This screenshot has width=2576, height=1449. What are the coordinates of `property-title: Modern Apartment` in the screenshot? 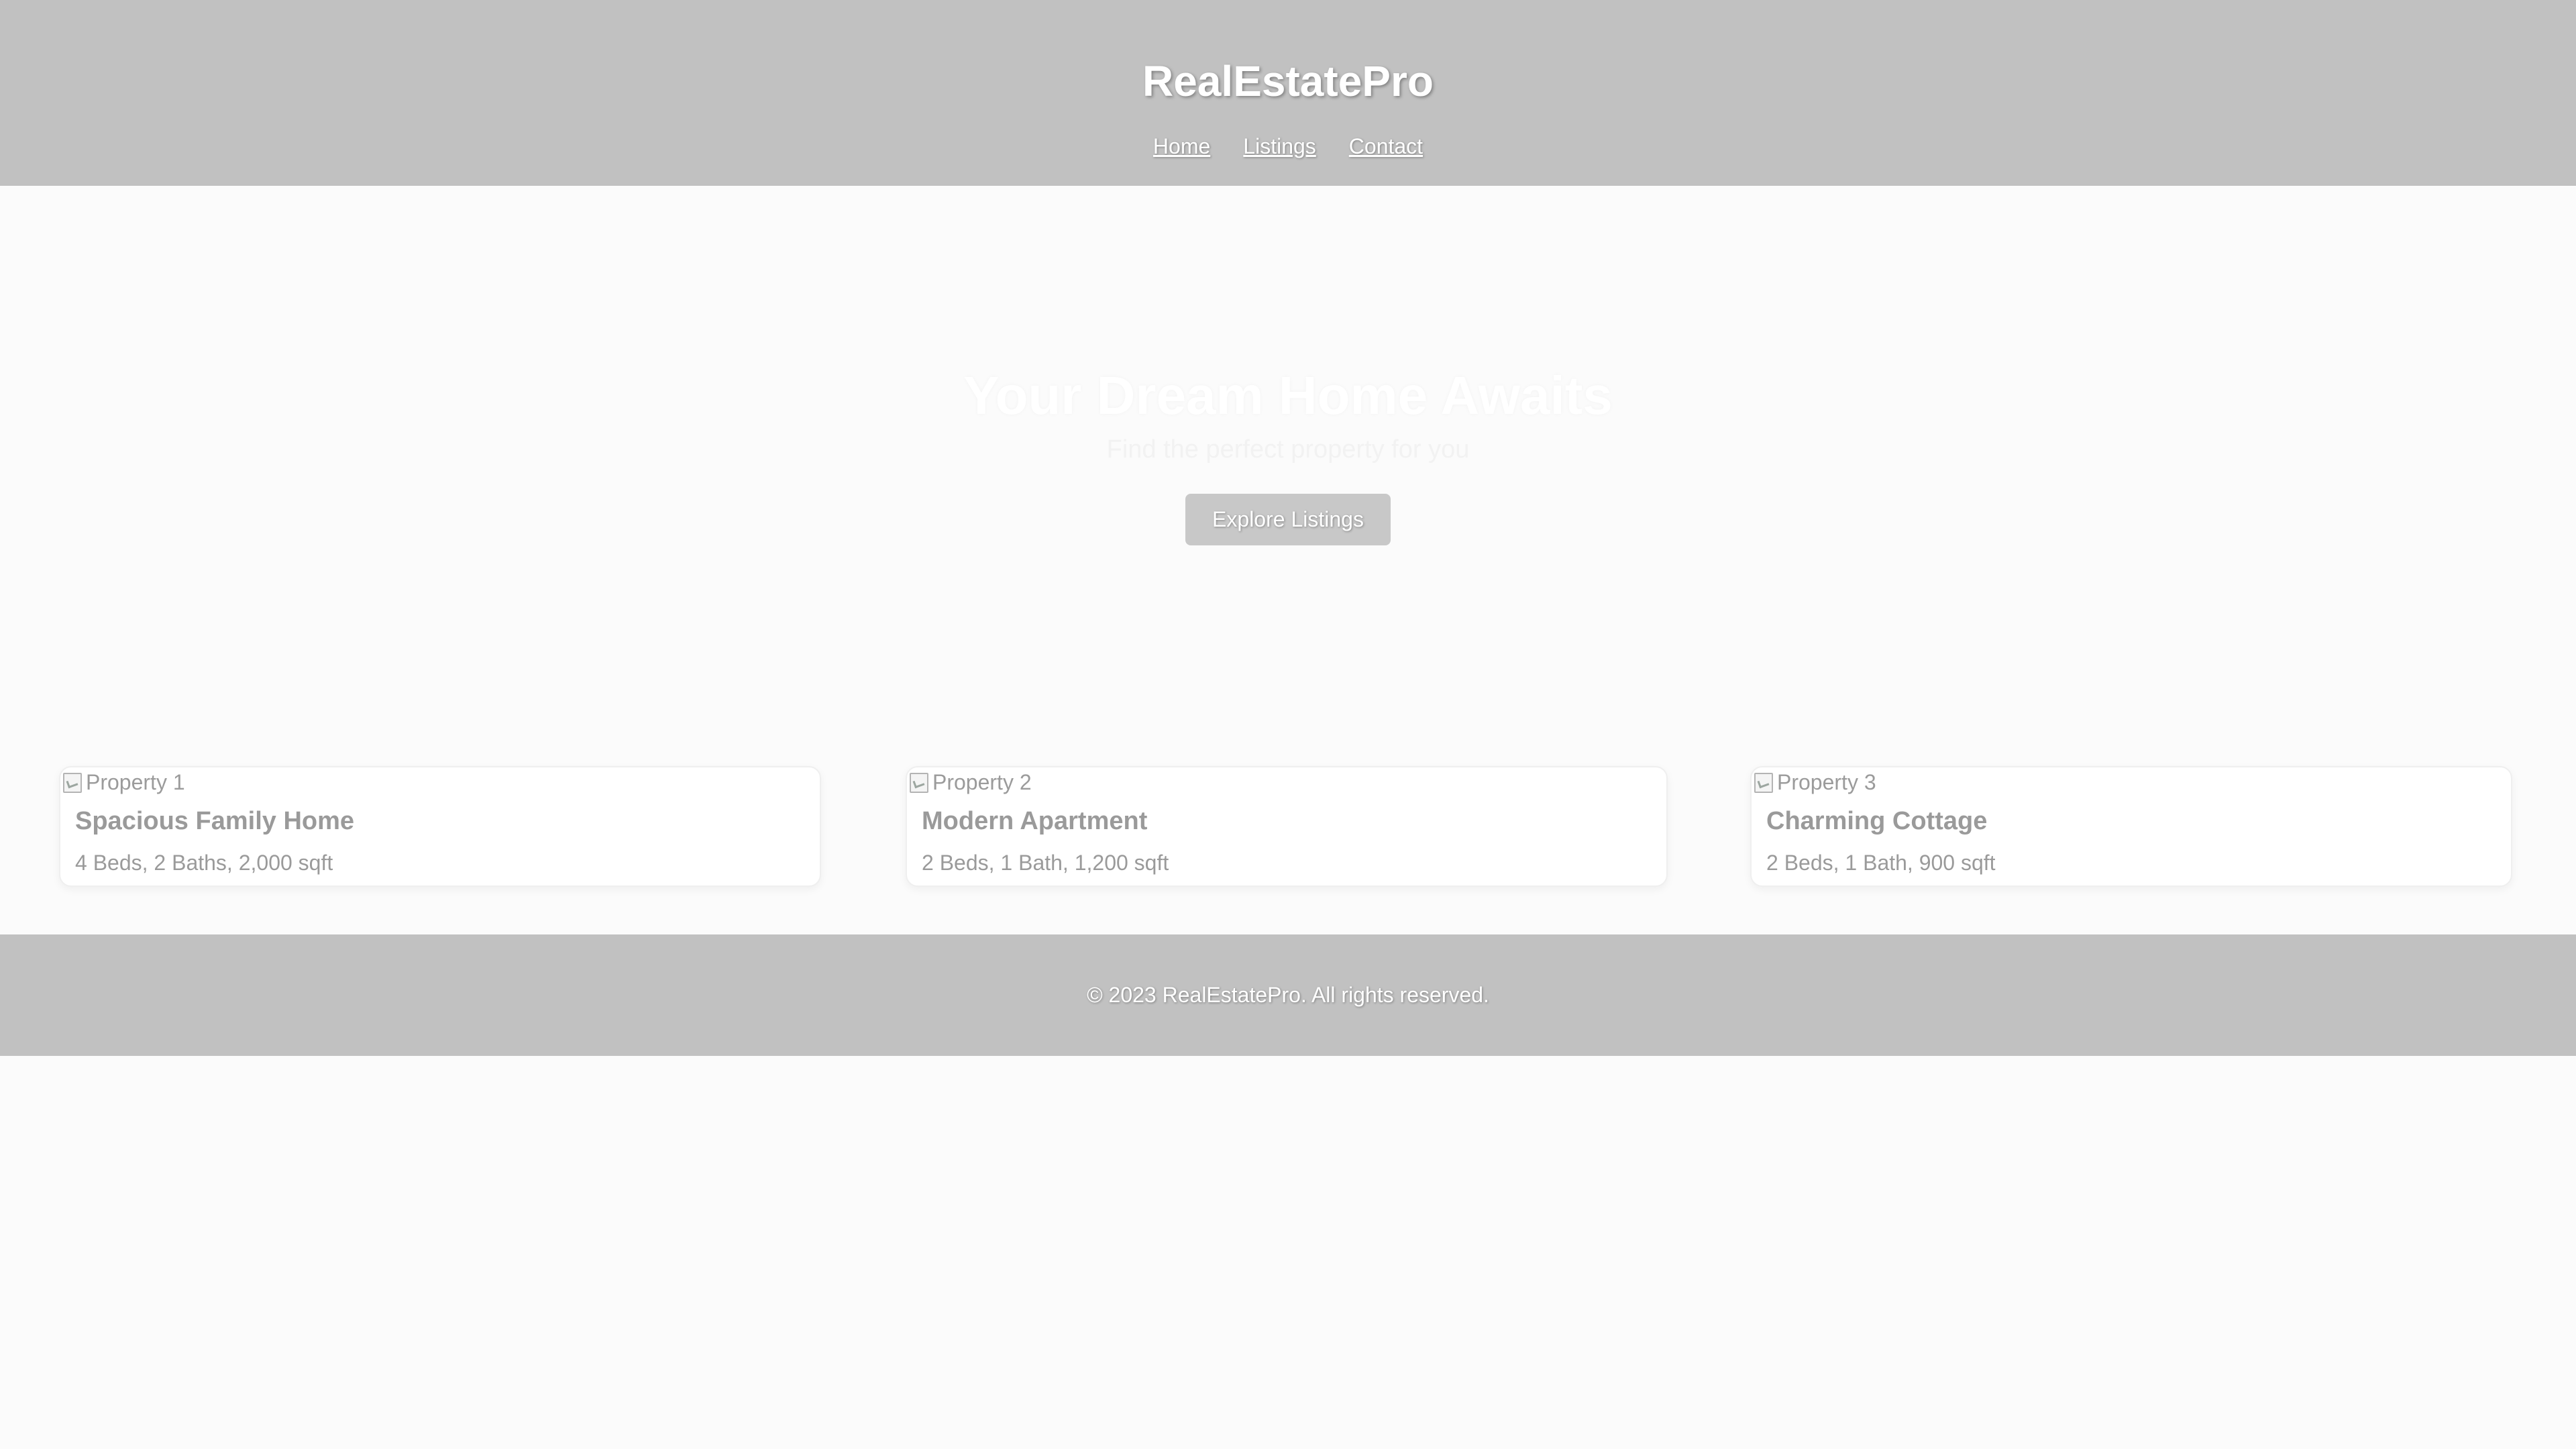 It's located at (1035, 821).